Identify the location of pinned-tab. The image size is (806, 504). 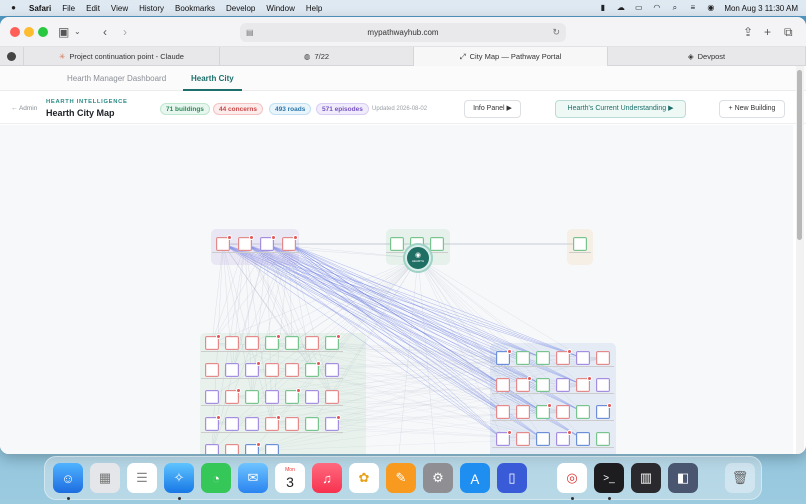
(12, 56).